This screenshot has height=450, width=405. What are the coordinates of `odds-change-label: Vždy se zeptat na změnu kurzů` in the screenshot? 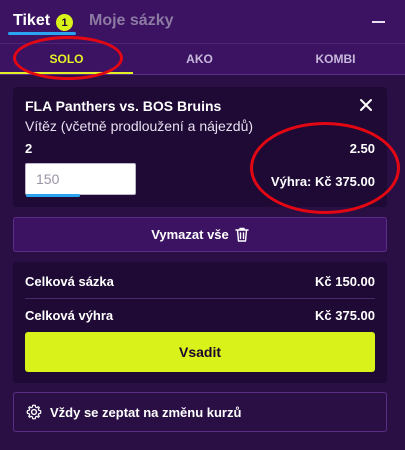 It's located at (146, 412).